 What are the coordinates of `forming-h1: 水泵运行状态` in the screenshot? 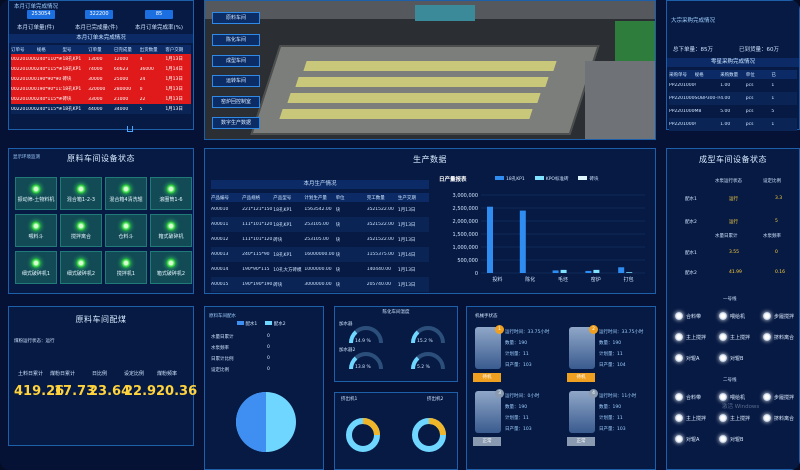 It's located at (728, 181).